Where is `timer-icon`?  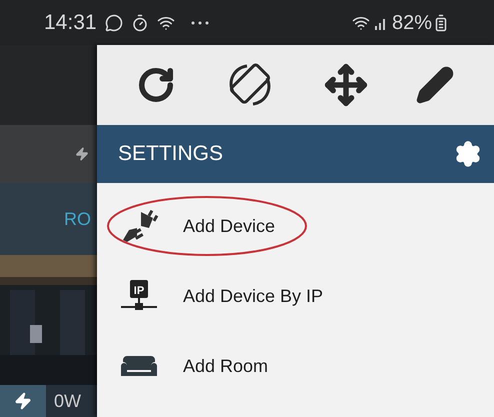 timer-icon is located at coordinates (139, 23).